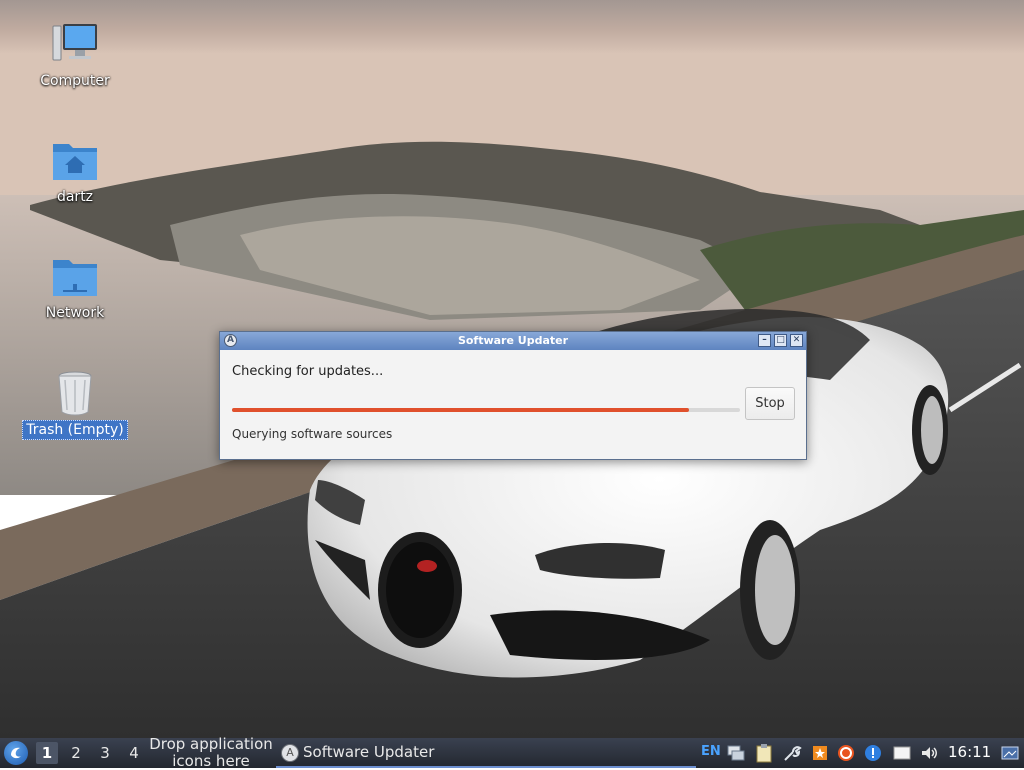 Image resolution: width=1024 pixels, height=770 pixels. I want to click on orange-star-icon, so click(820, 753).